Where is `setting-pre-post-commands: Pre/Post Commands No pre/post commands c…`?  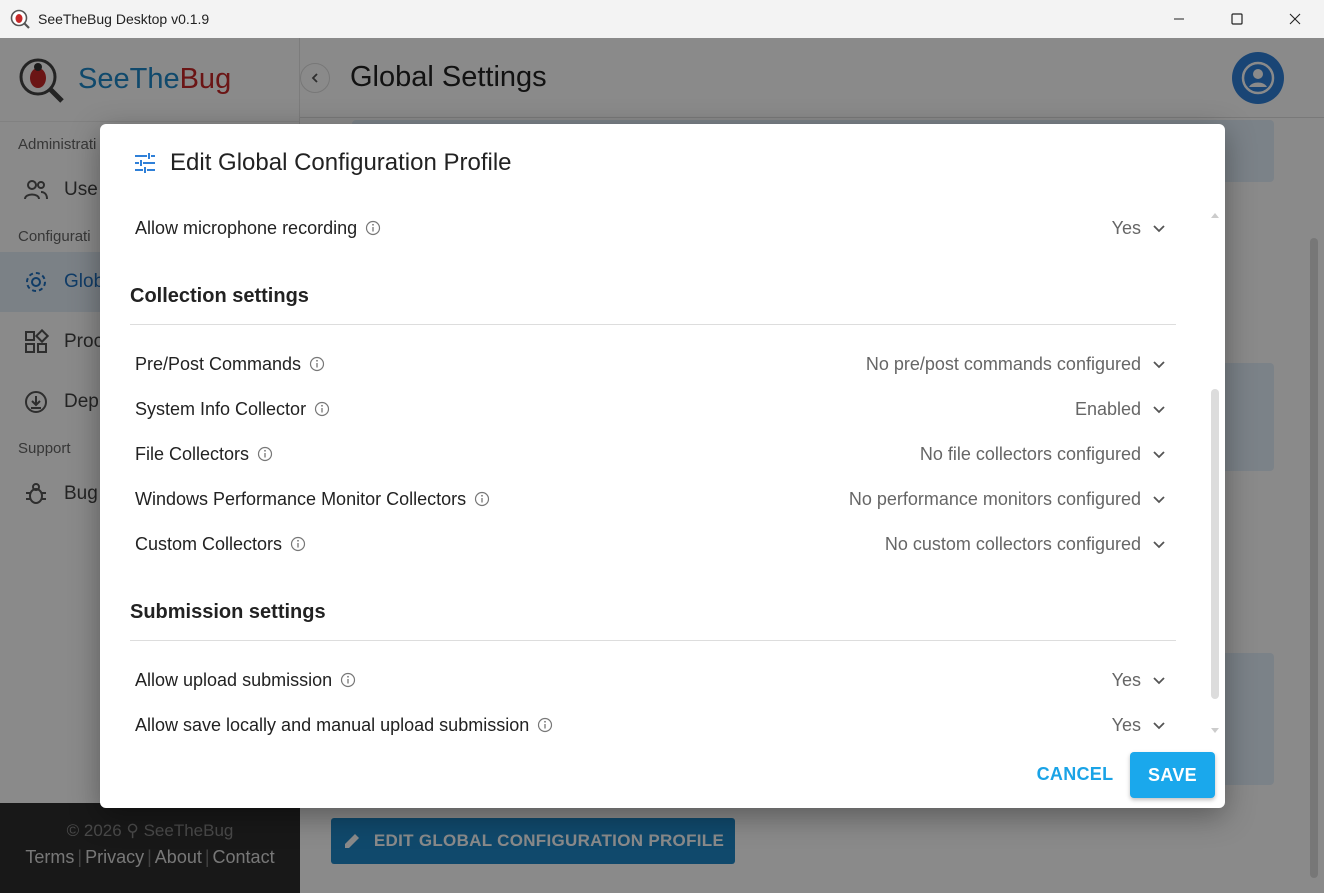
setting-pre-post-commands: Pre/Post Commands No pre/post commands c… is located at coordinates (651, 364).